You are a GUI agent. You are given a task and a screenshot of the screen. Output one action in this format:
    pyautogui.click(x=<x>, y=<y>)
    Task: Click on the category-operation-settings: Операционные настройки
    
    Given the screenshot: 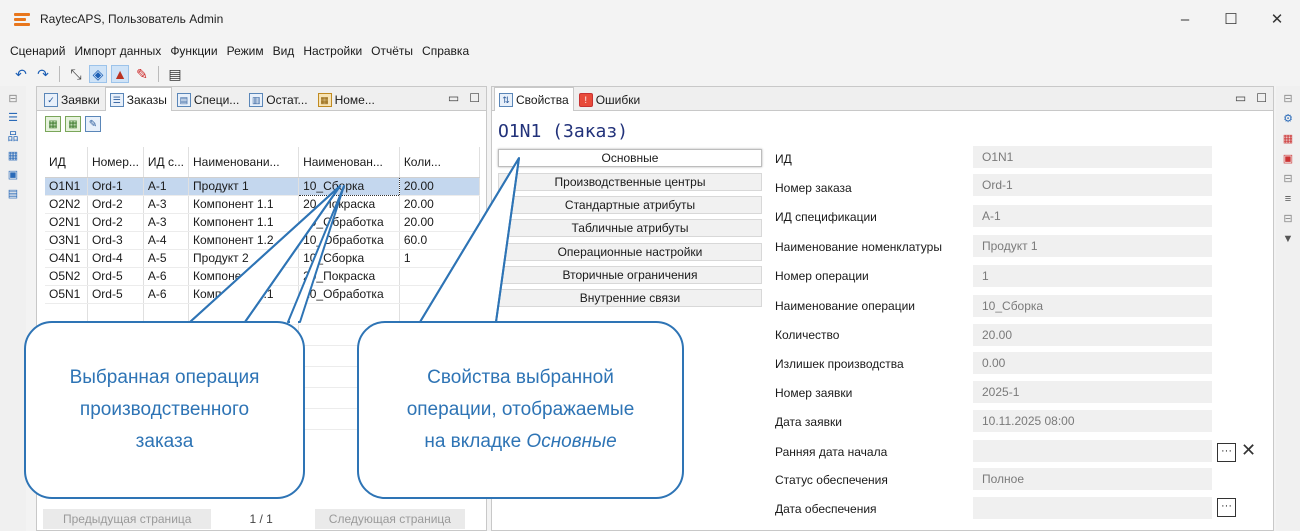 What is the action you would take?
    pyautogui.click(x=630, y=252)
    